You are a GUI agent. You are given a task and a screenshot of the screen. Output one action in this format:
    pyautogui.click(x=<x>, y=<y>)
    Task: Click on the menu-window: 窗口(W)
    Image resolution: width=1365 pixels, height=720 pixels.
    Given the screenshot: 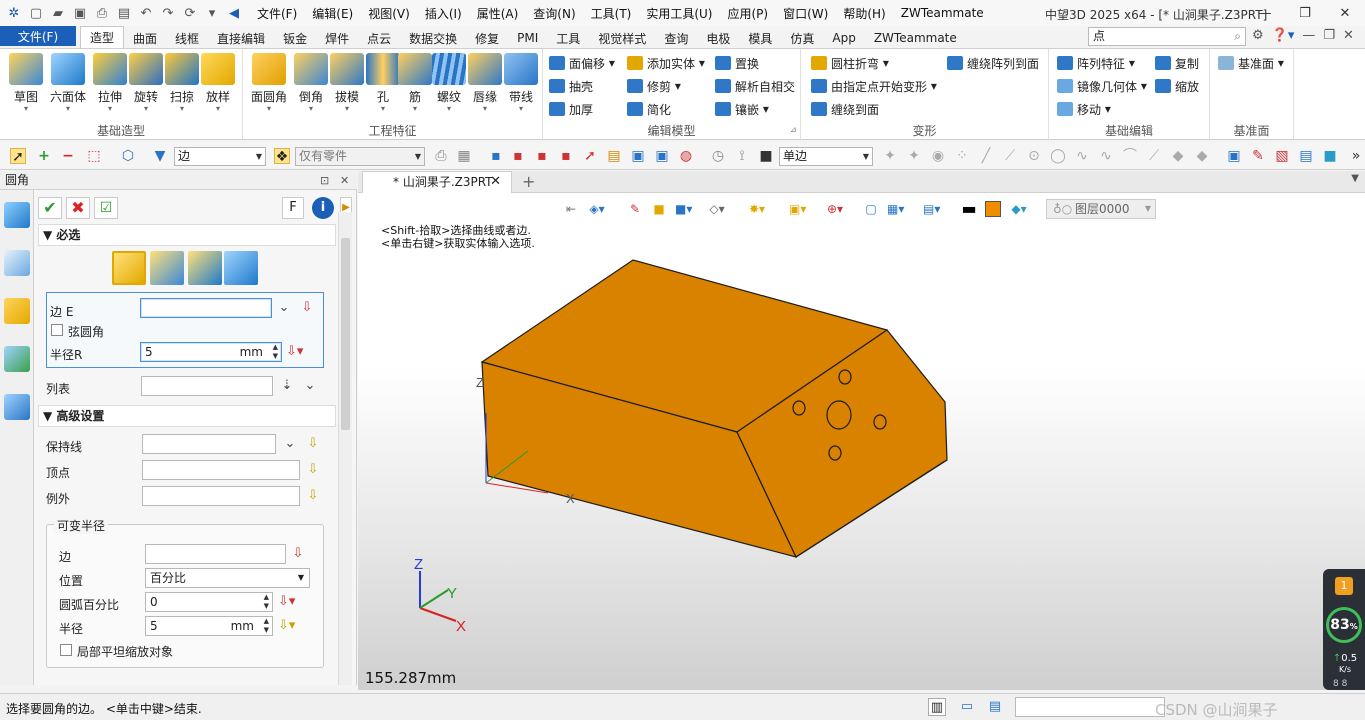 What is the action you would take?
    pyautogui.click(x=805, y=13)
    